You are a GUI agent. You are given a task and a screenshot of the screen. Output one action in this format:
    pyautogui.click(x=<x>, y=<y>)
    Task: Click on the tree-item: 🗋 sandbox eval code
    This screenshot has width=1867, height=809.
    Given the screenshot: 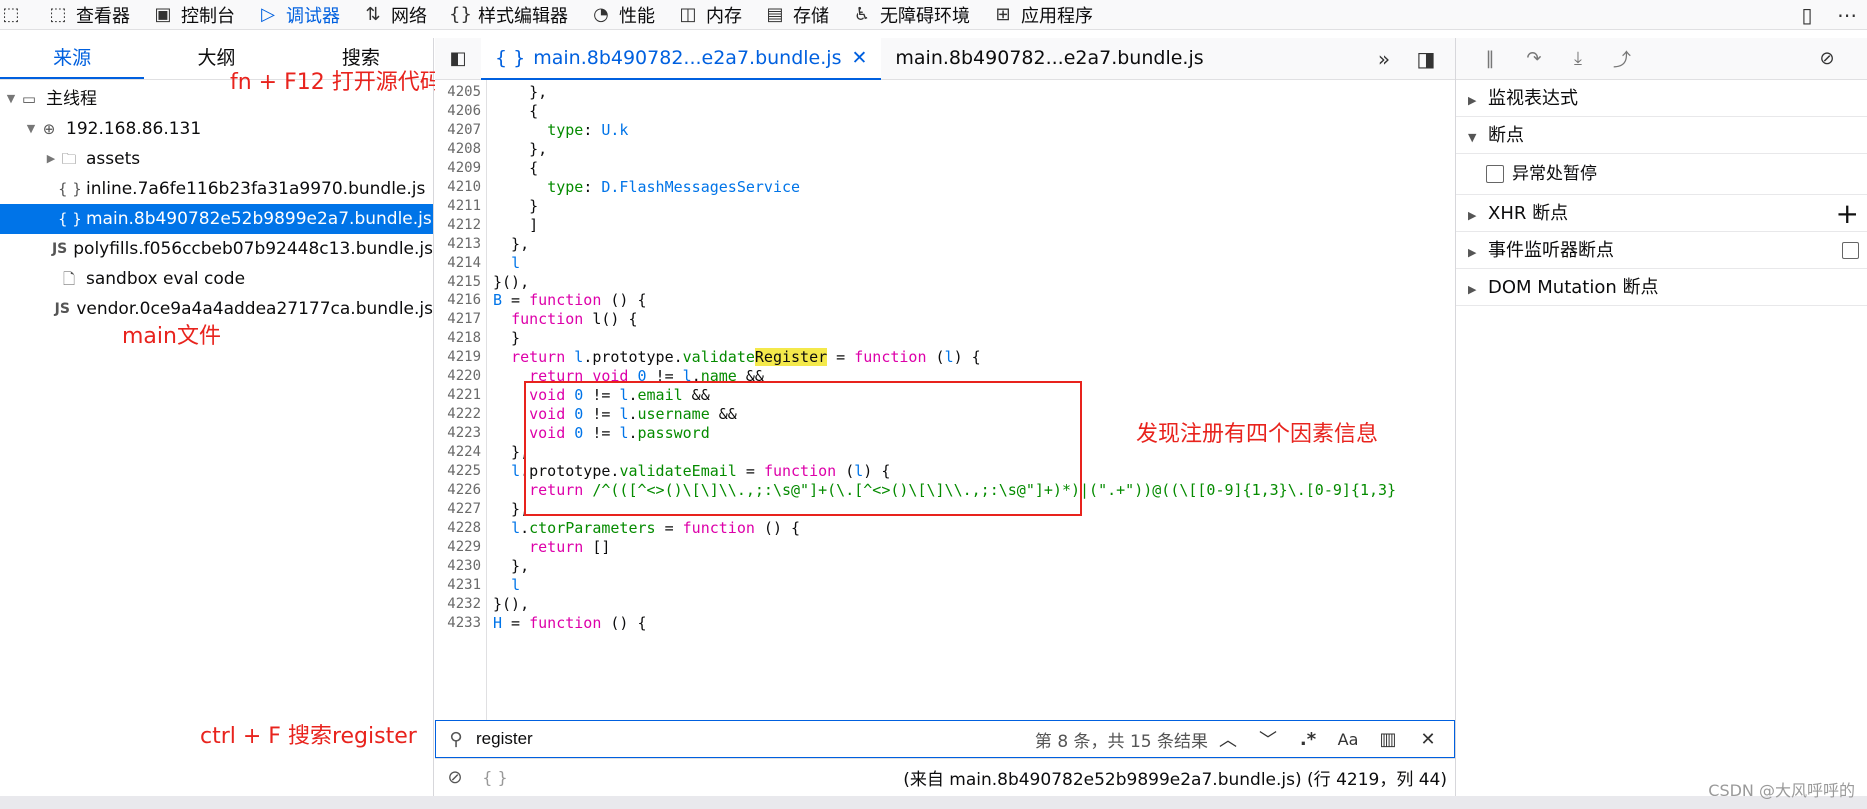 What is the action you would take?
    pyautogui.click(x=216, y=279)
    